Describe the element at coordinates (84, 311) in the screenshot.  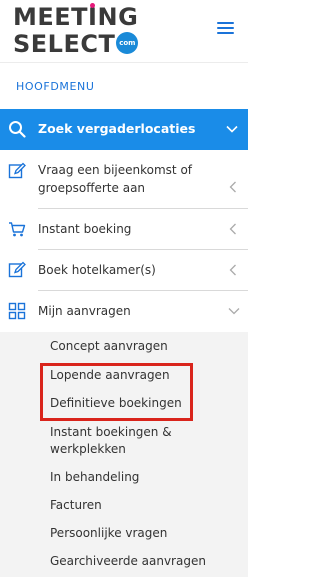
I see `menu-item-label: Mijn aanvragen` at that location.